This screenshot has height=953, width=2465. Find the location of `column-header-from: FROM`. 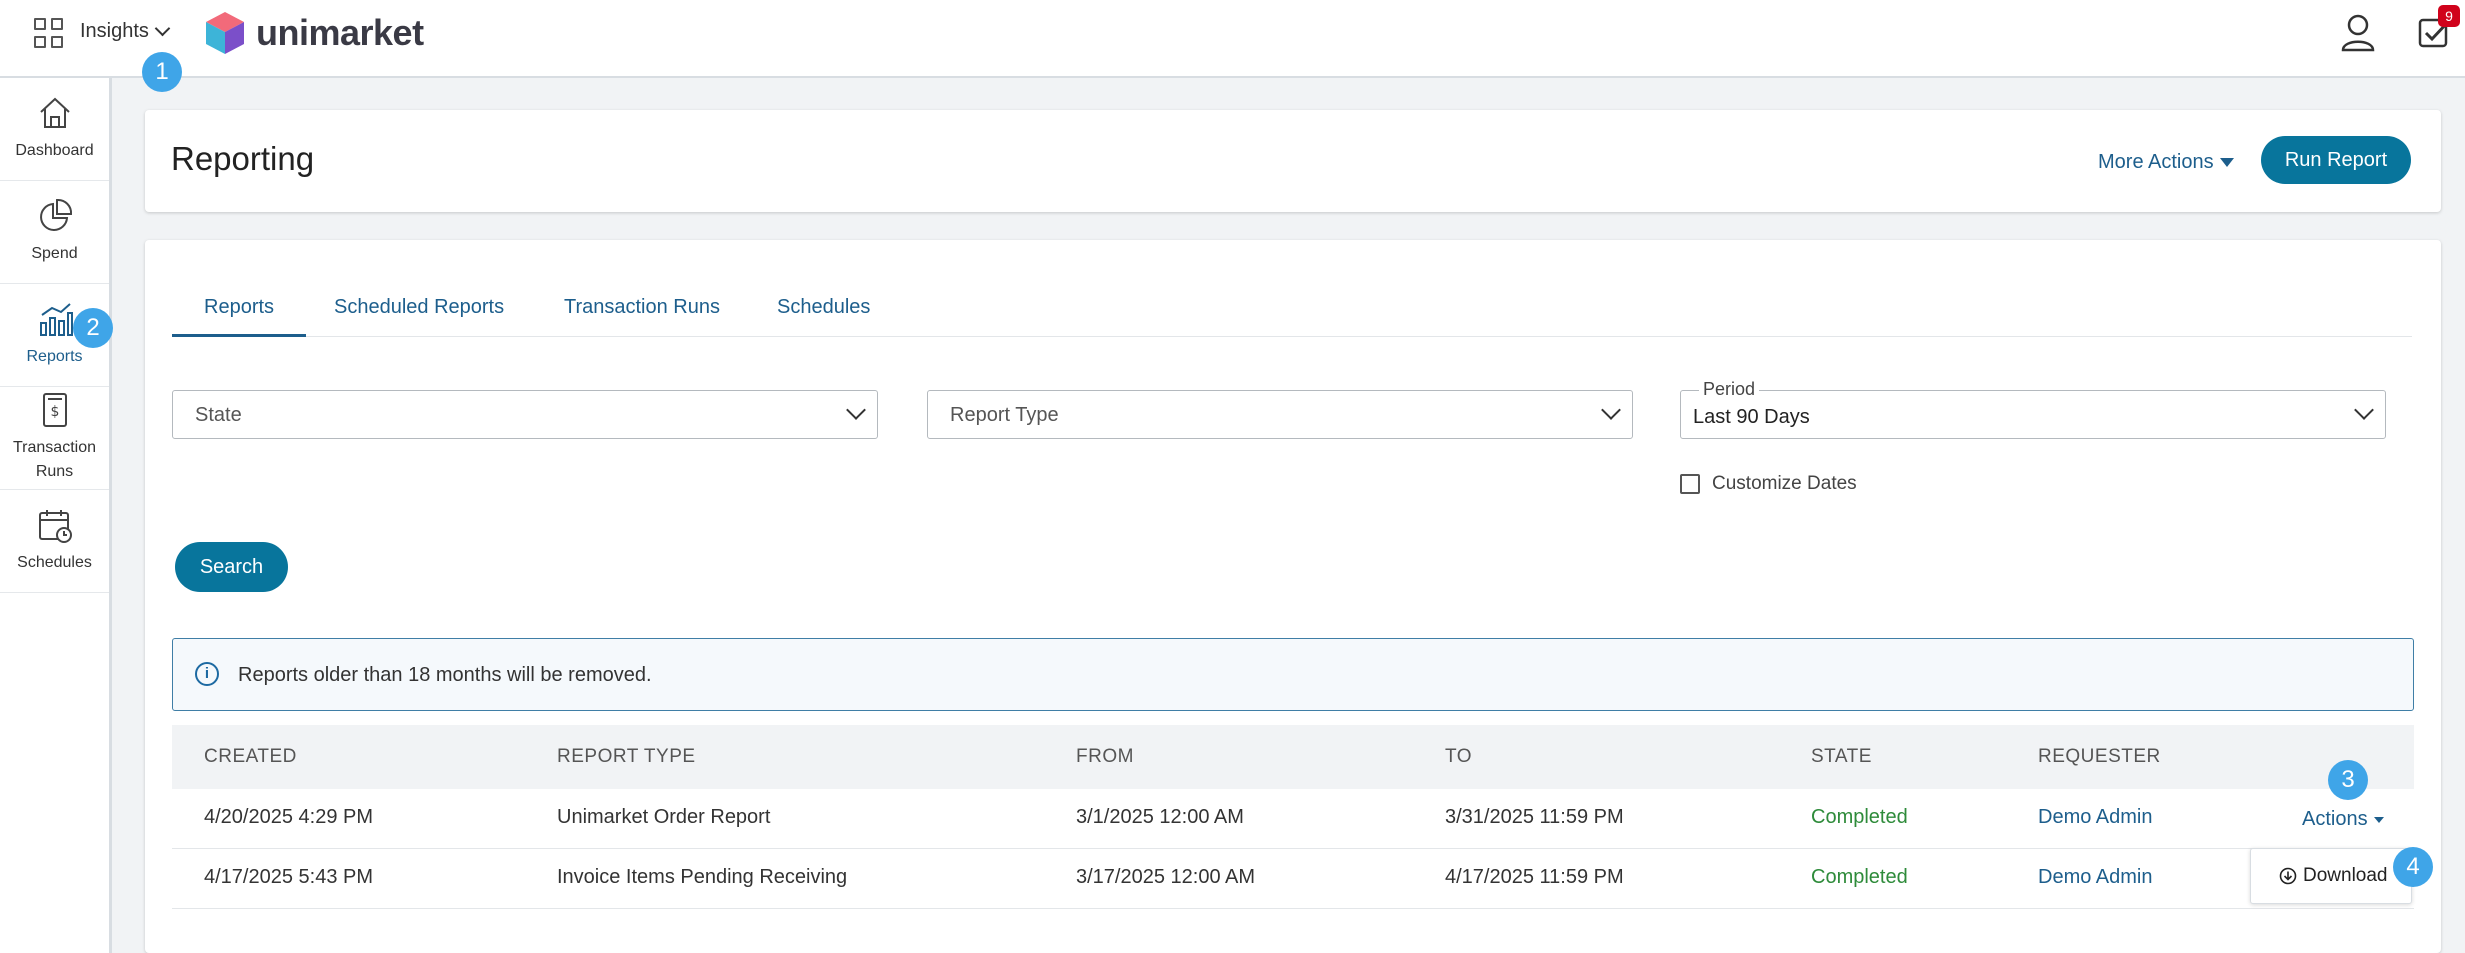

column-header-from: FROM is located at coordinates (1105, 756).